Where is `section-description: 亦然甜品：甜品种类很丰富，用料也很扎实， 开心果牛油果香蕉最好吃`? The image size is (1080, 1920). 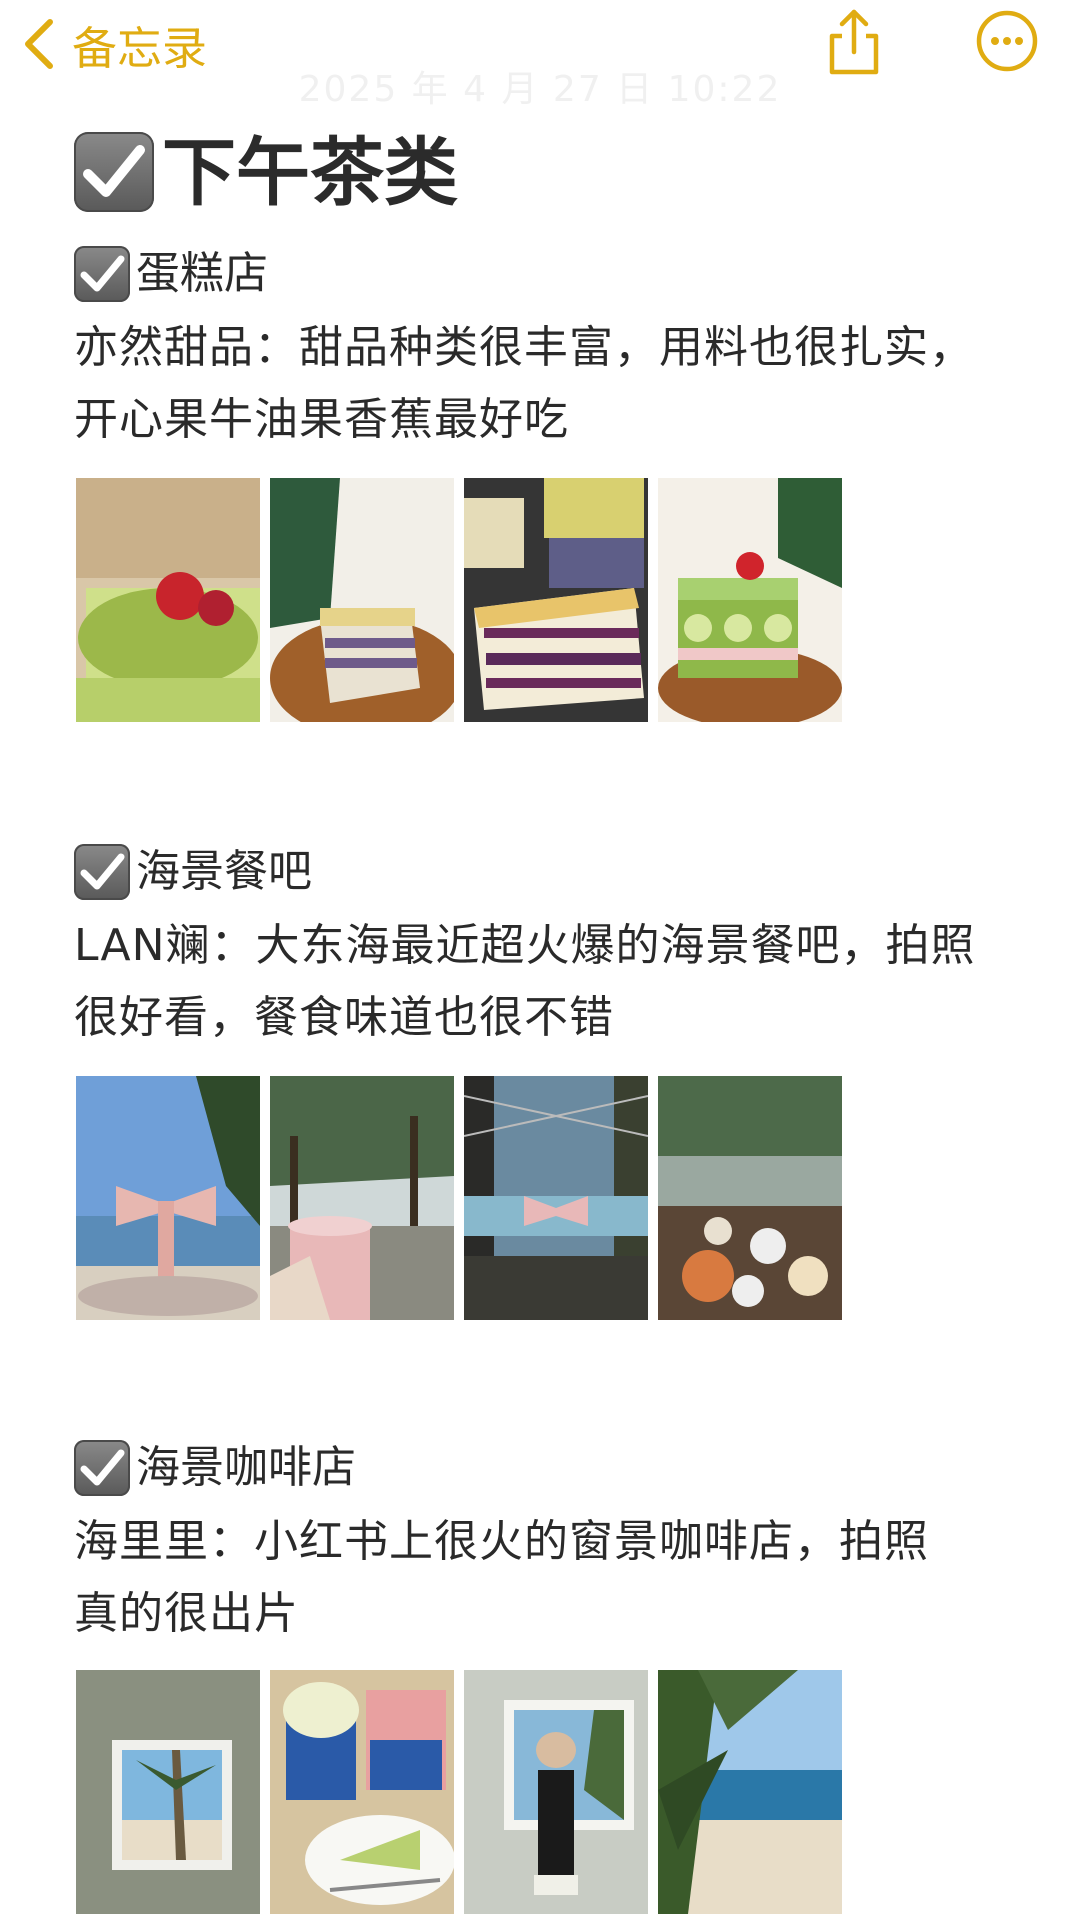 section-description: 亦然甜品：甜品种类很丰富，用料也很扎实， 开心果牛油果香蕉最好吃 is located at coordinates (554, 384).